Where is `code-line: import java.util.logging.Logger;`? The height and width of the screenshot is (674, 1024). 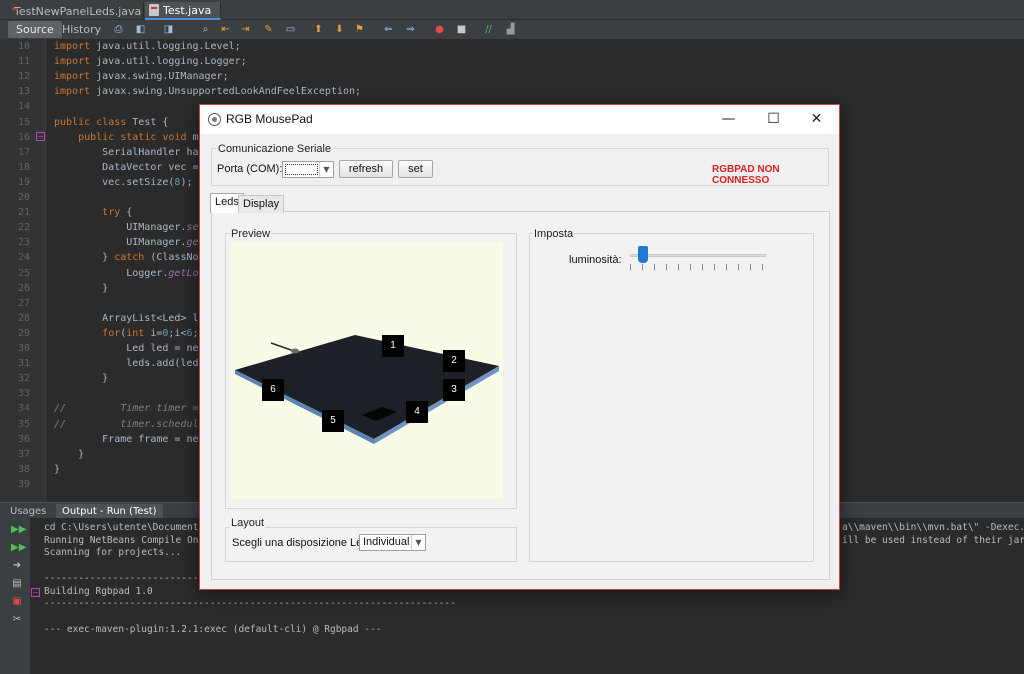
code-line: import java.util.logging.Logger; is located at coordinates (150, 62).